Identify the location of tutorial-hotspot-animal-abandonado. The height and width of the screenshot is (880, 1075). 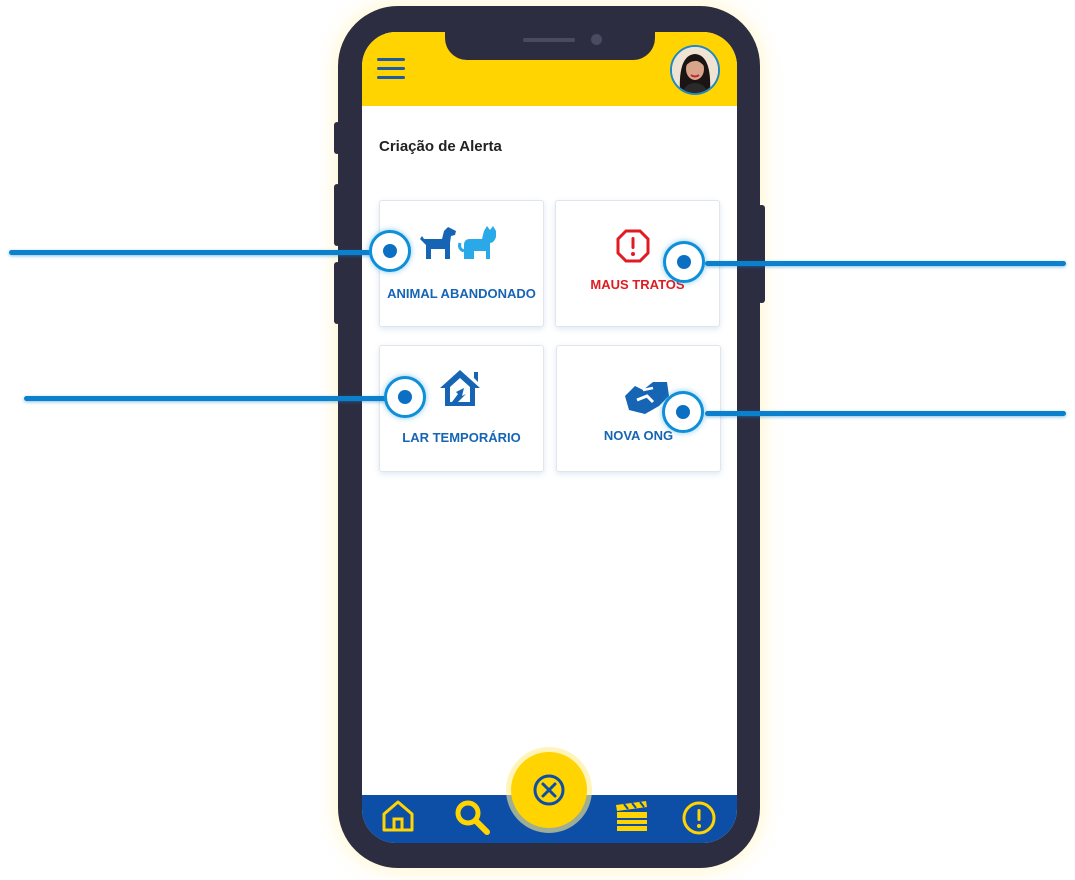
(390, 251).